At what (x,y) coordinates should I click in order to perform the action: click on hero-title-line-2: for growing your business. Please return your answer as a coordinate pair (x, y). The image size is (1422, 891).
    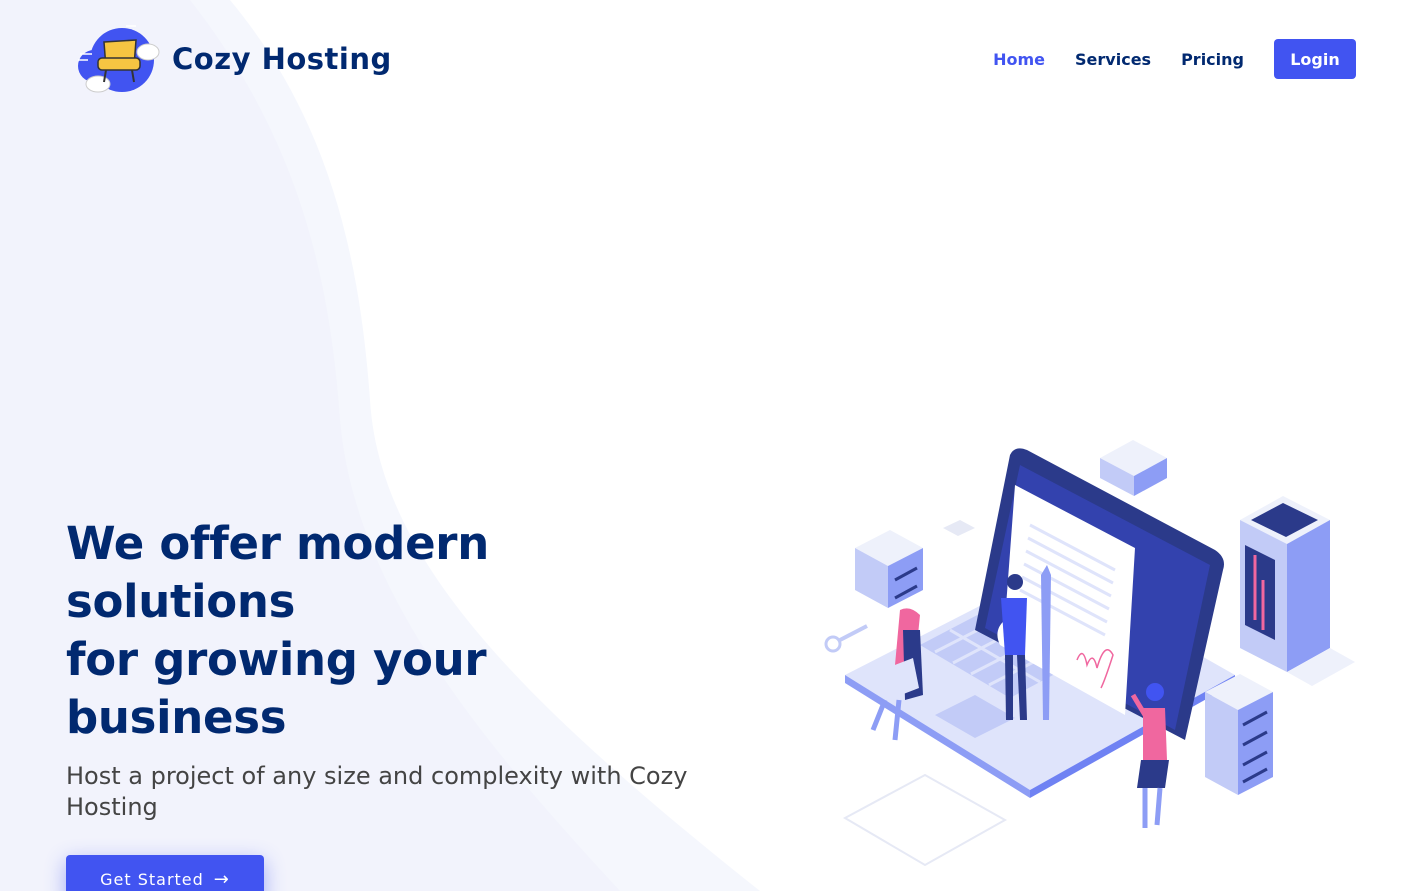
    Looking at the image, I should click on (276, 688).